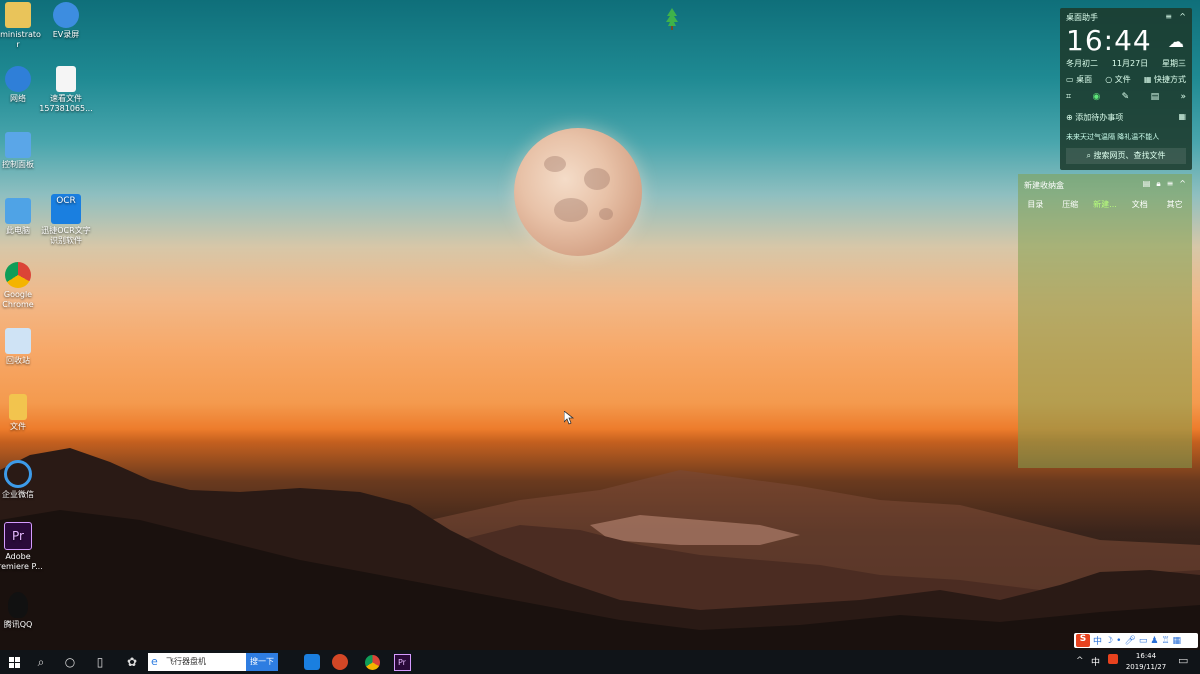  I want to click on taskbar-premiere: Pr, so click(402, 662).